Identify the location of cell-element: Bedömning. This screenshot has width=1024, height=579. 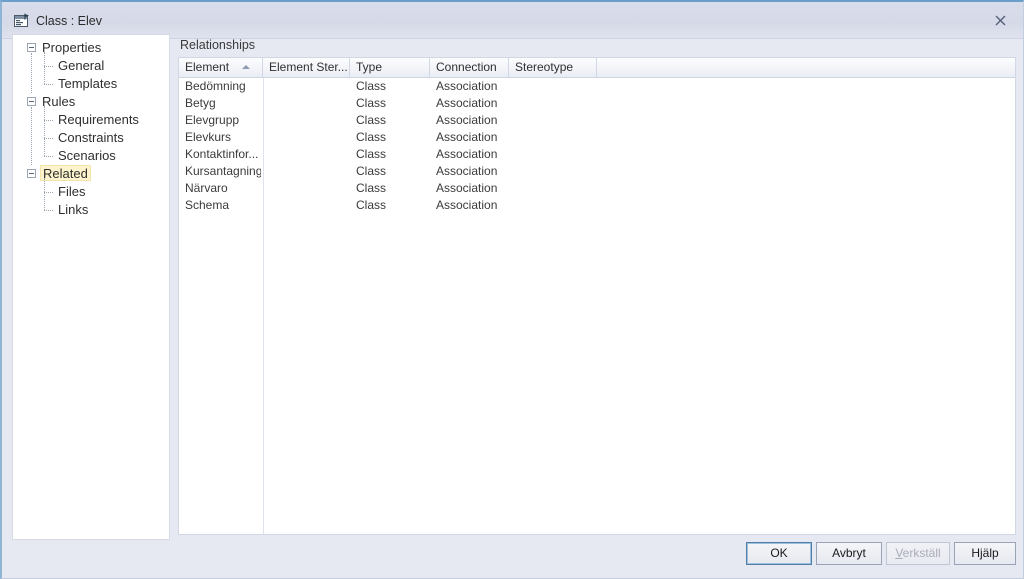
(215, 86).